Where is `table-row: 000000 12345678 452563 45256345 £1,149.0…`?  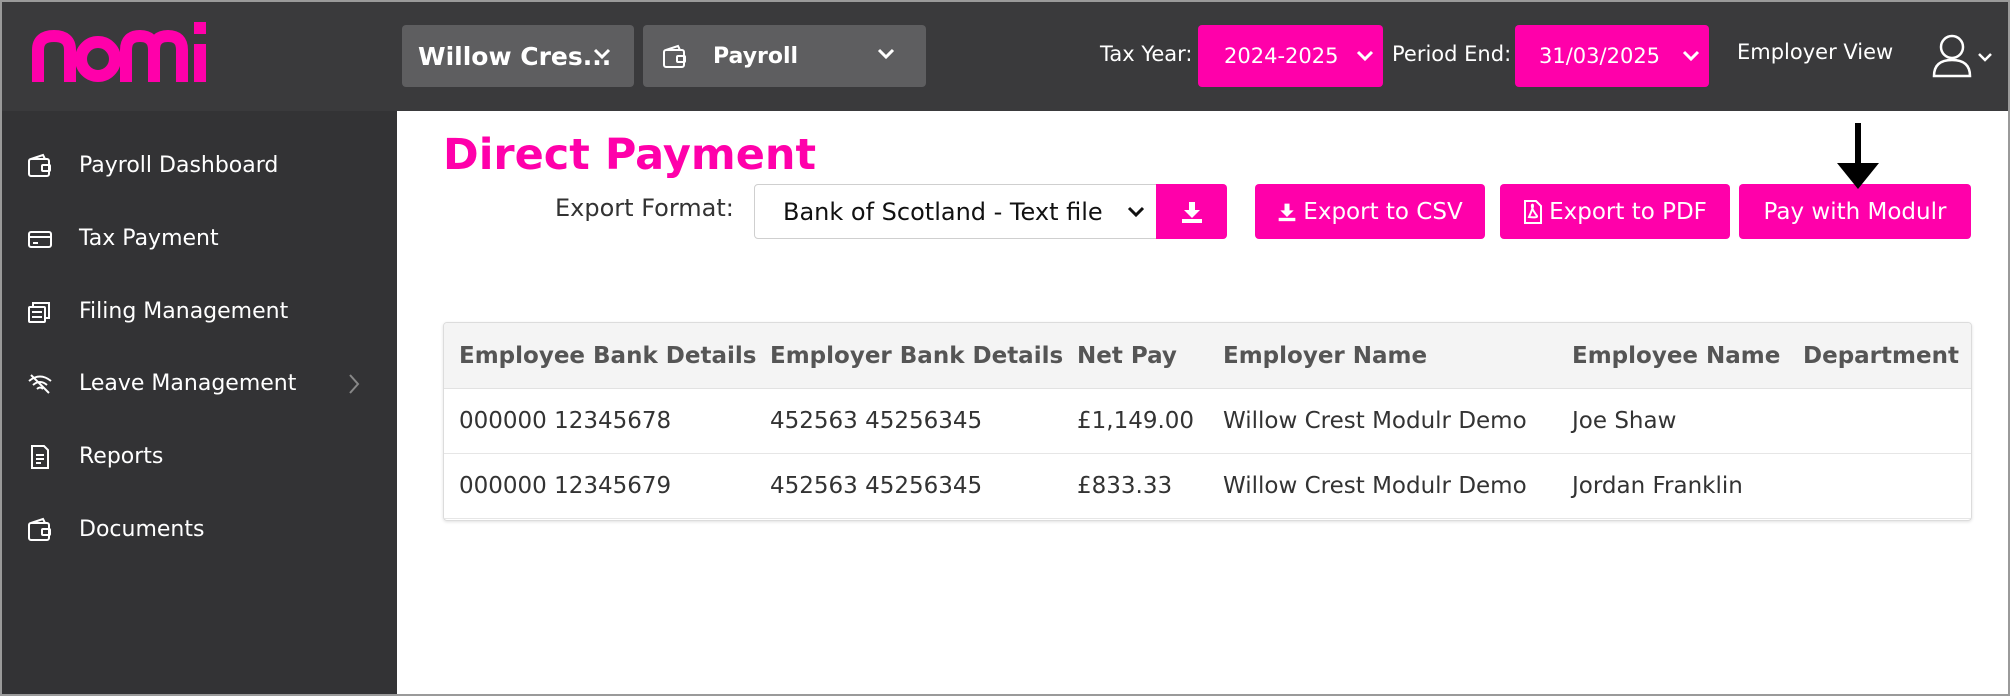
table-row: 000000 12345678 452563 45256345 £1,149.0… is located at coordinates (1207, 421).